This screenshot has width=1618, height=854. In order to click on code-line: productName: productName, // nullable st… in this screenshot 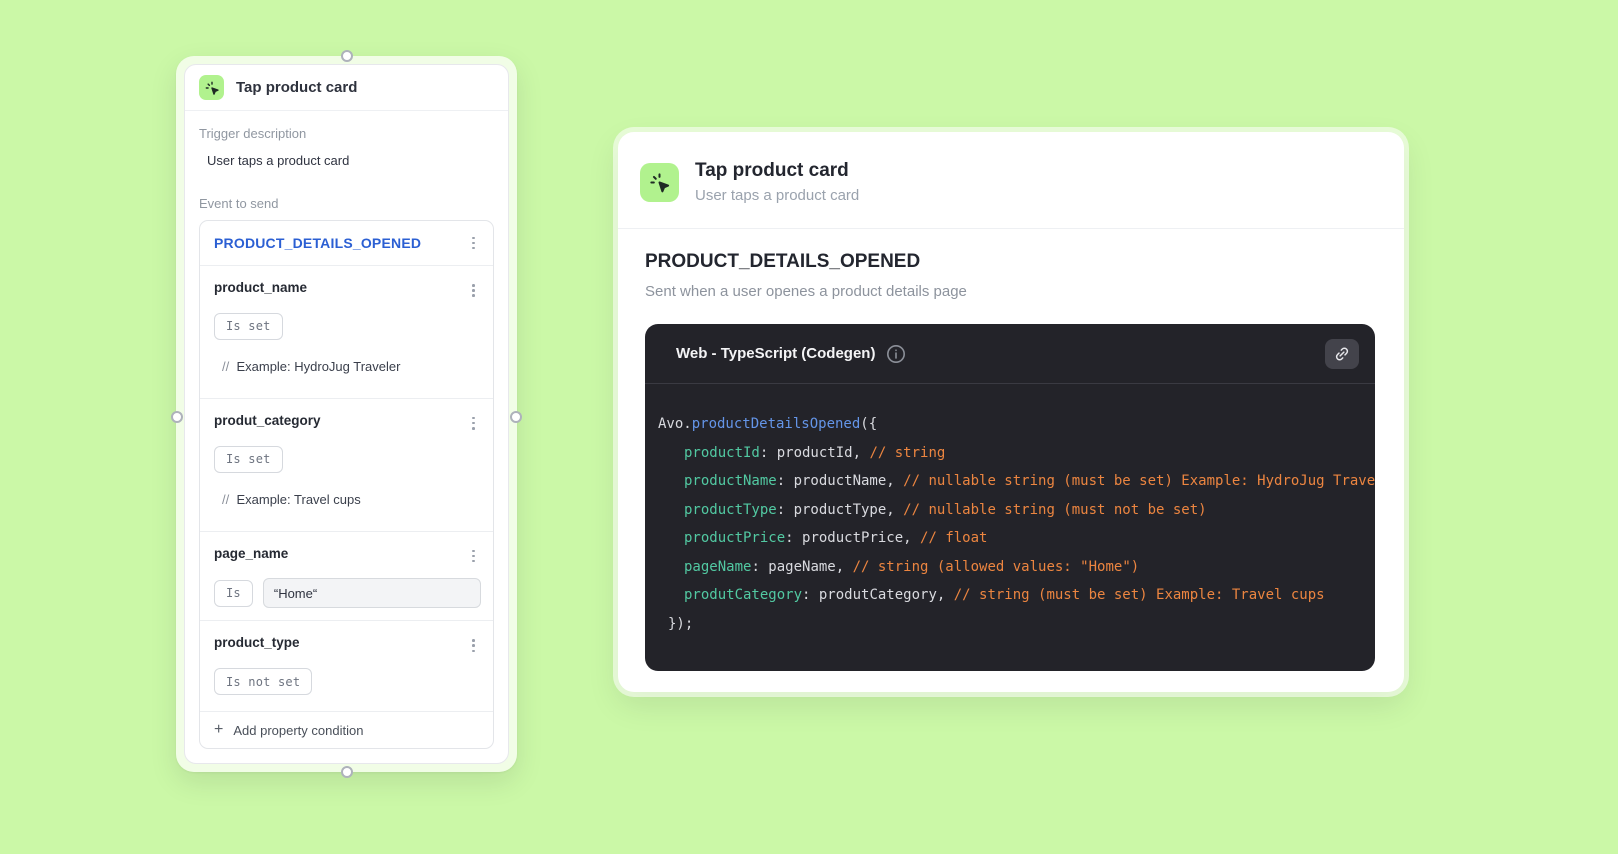, I will do `click(1029, 481)`.